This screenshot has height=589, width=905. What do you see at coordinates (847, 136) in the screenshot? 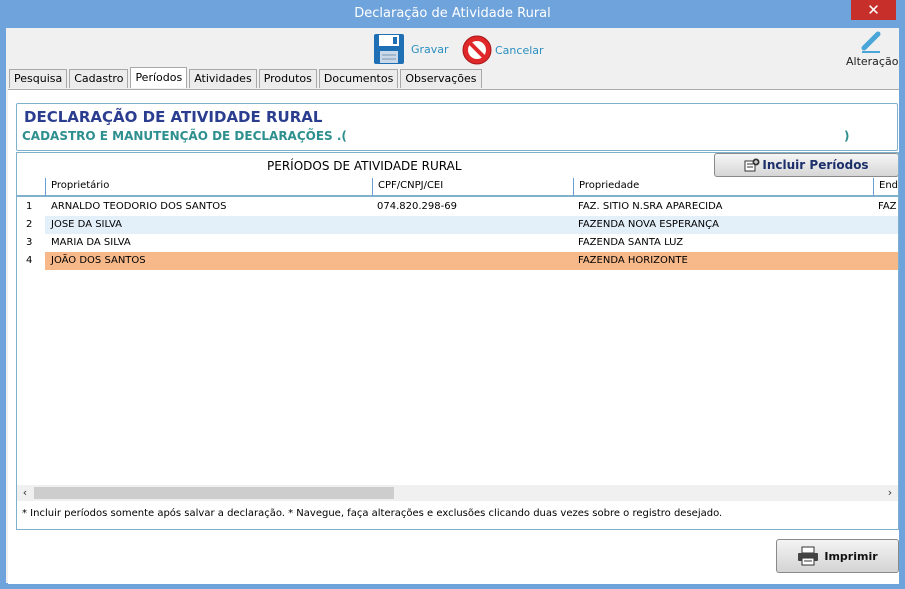
I see `page-subtitle-close: )` at bounding box center [847, 136].